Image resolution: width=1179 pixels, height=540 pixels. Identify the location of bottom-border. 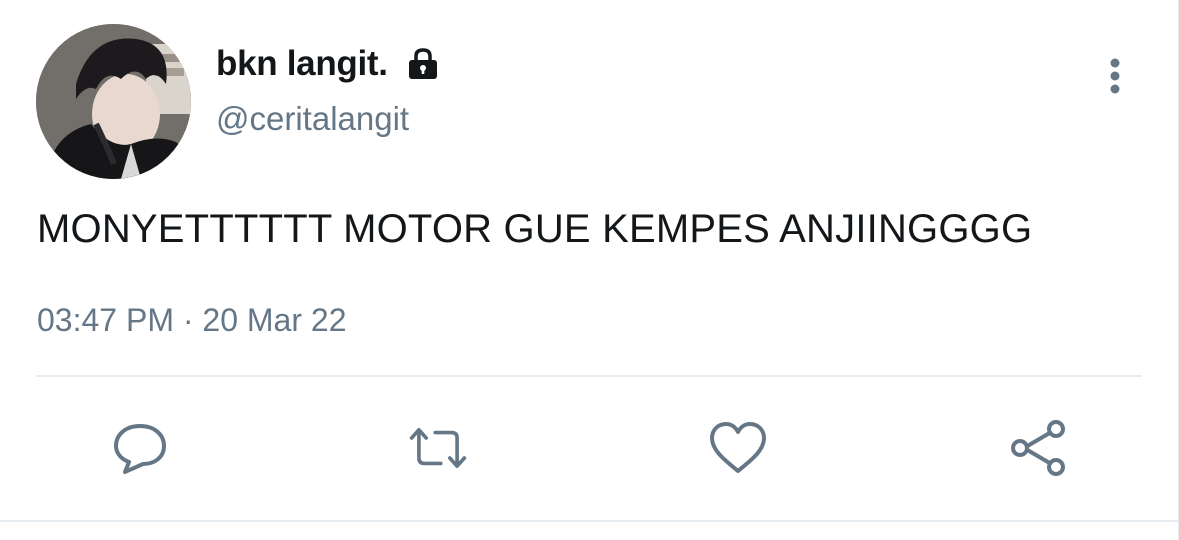
(589, 521).